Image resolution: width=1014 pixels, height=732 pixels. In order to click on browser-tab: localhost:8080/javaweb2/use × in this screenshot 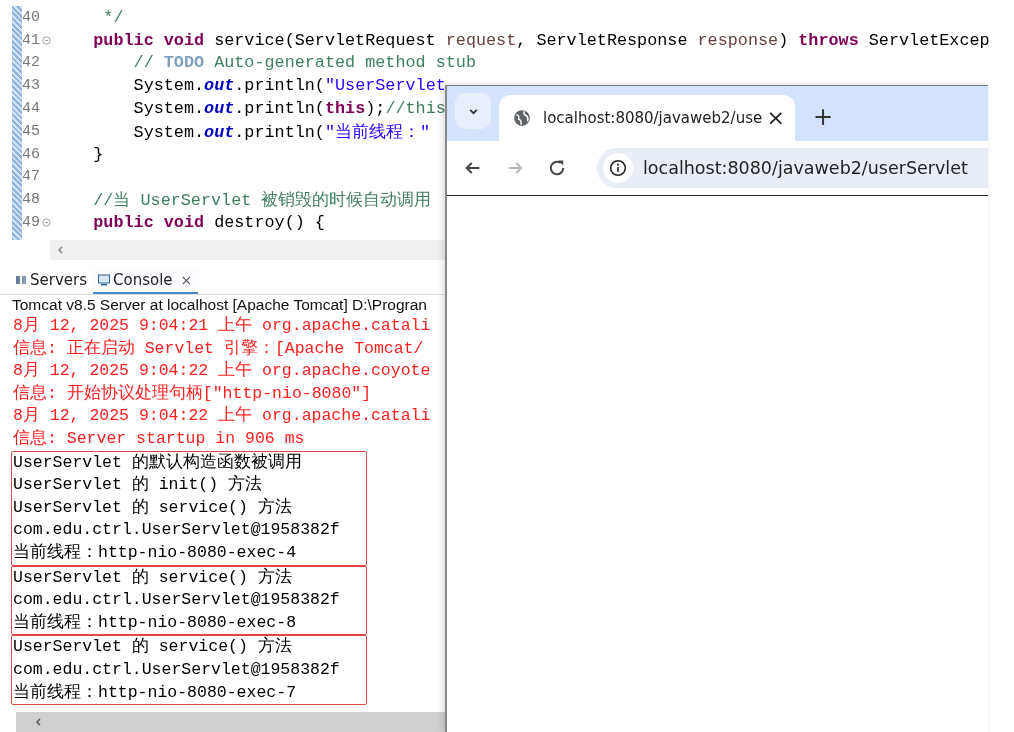, I will do `click(647, 118)`.